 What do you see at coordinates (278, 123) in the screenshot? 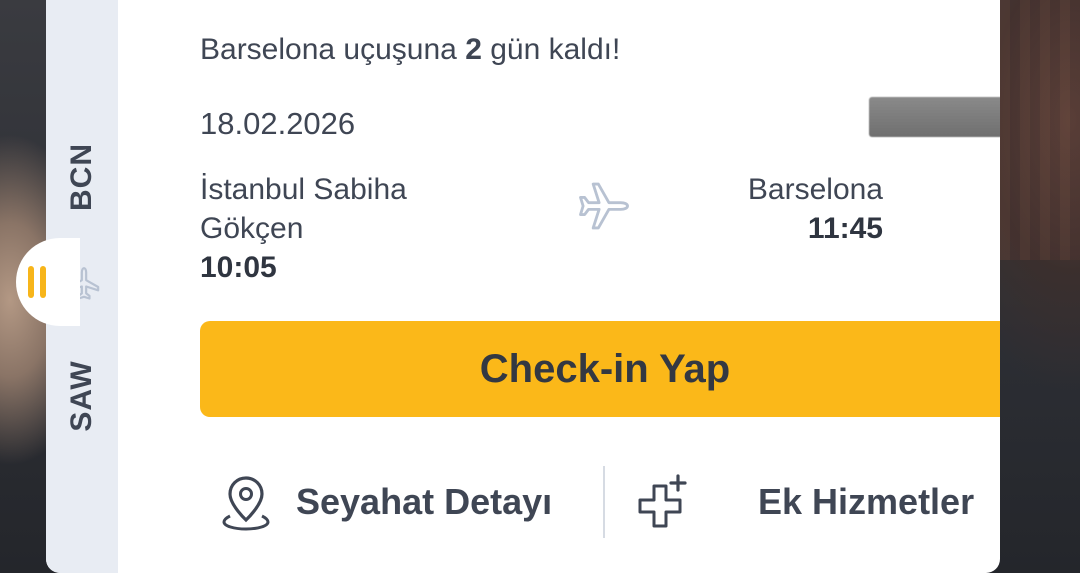
I see `flight-date: 18.02.2026` at bounding box center [278, 123].